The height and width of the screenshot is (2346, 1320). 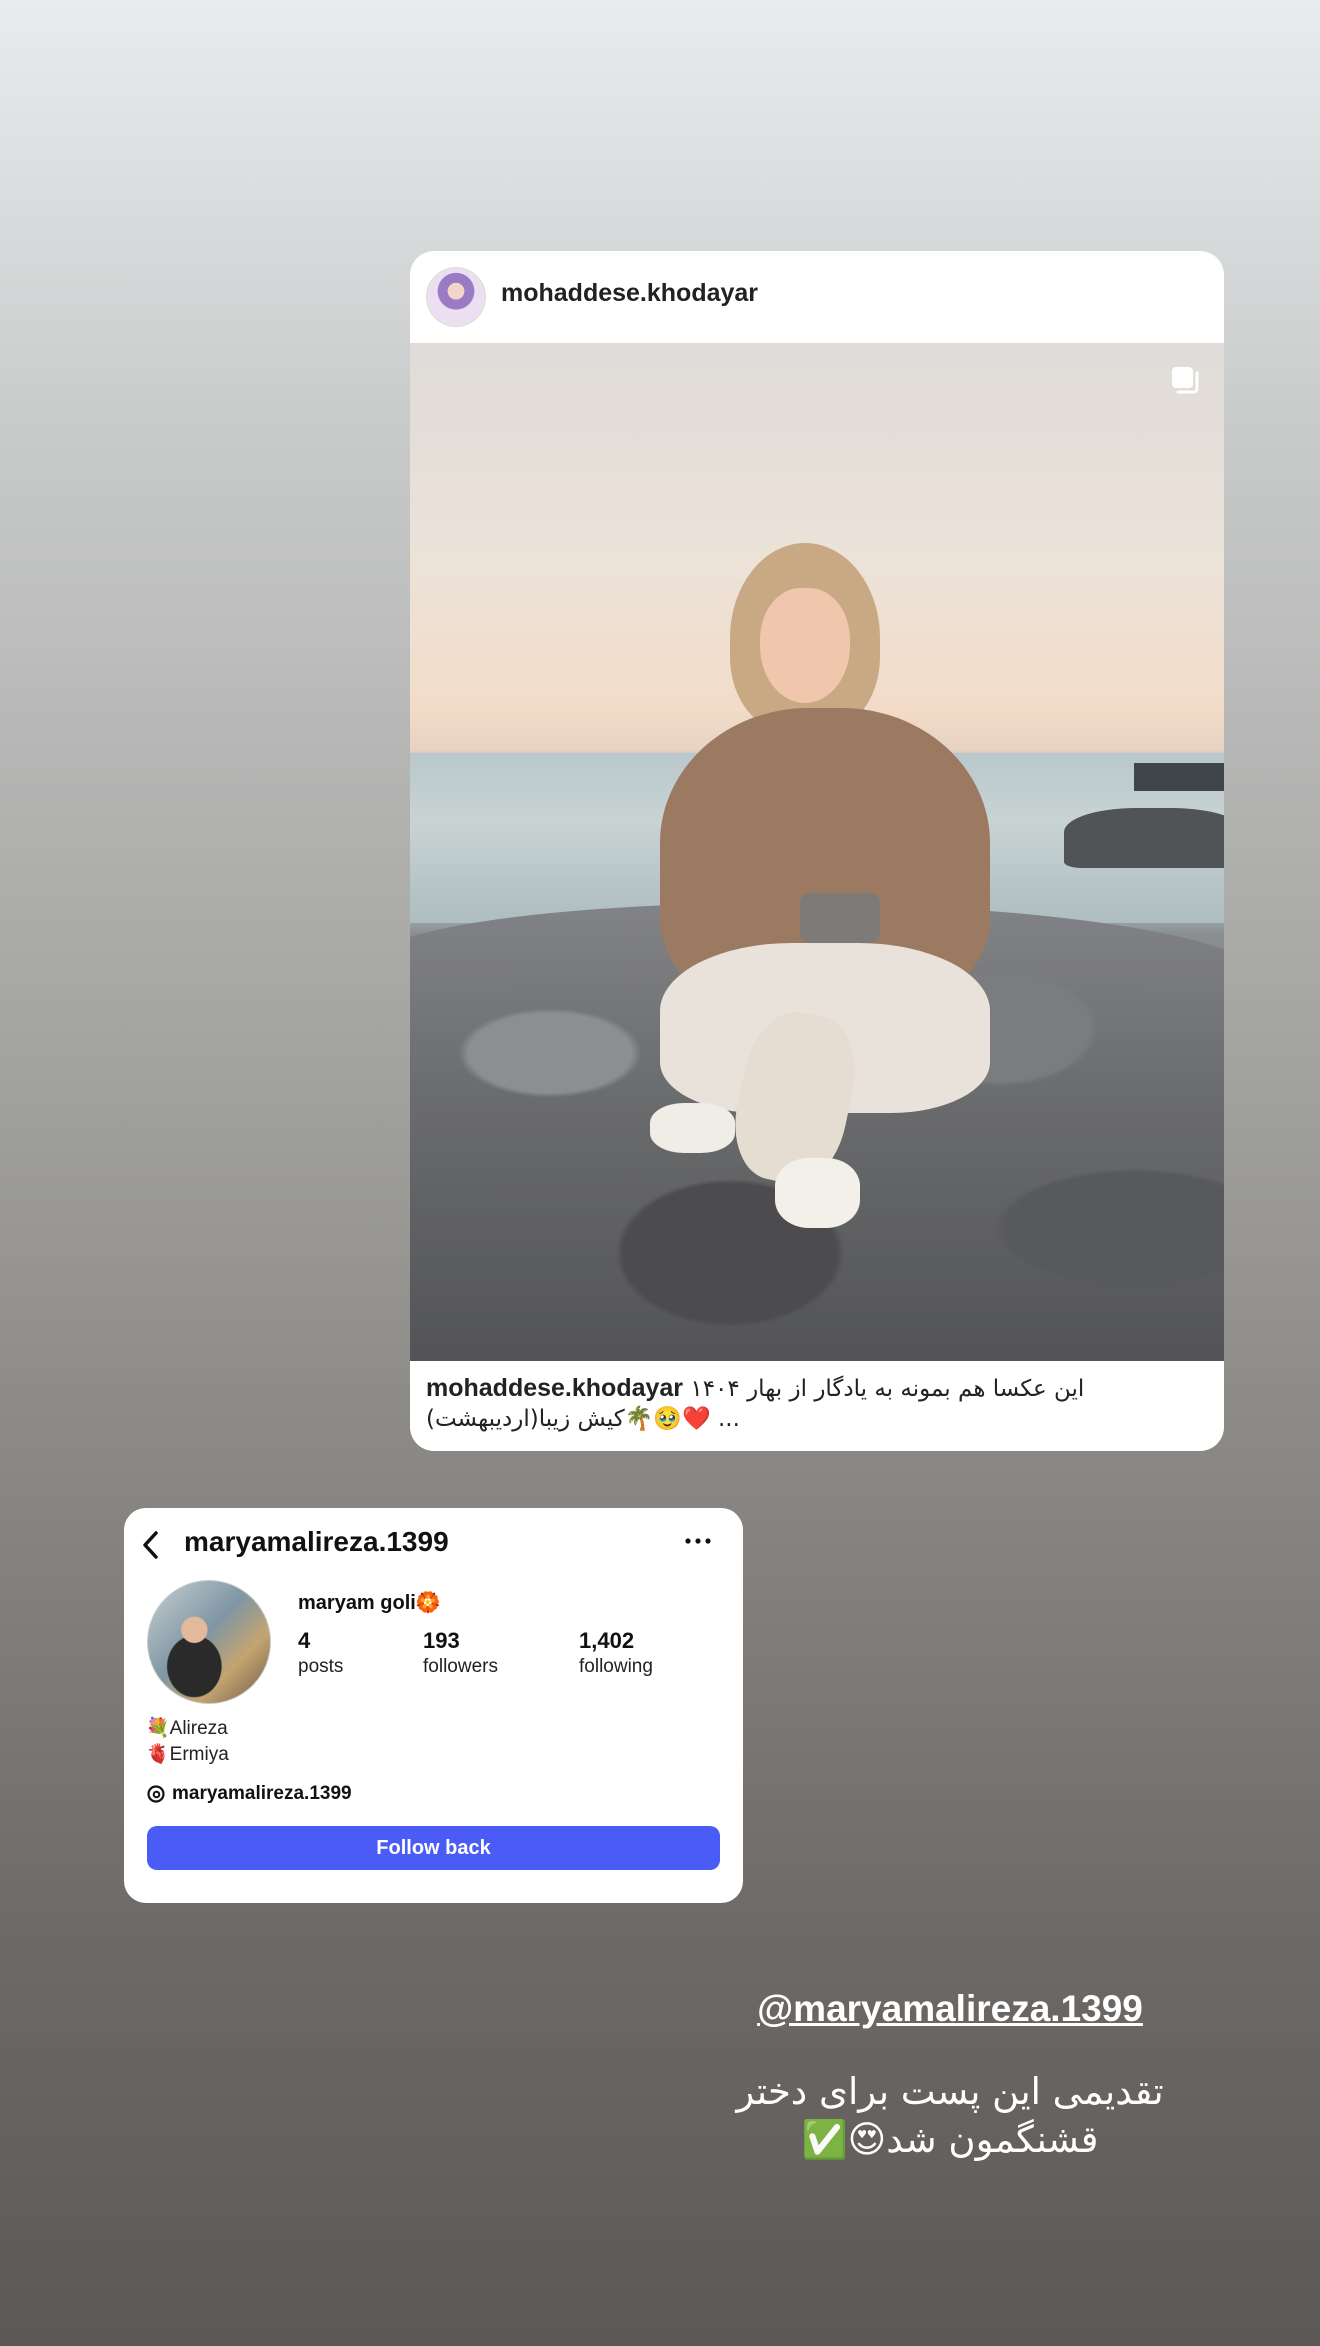 What do you see at coordinates (950, 2116) in the screenshot?
I see `story-caption: تقدیمی این پست برای دختر قشنگمون شد😍✅` at bounding box center [950, 2116].